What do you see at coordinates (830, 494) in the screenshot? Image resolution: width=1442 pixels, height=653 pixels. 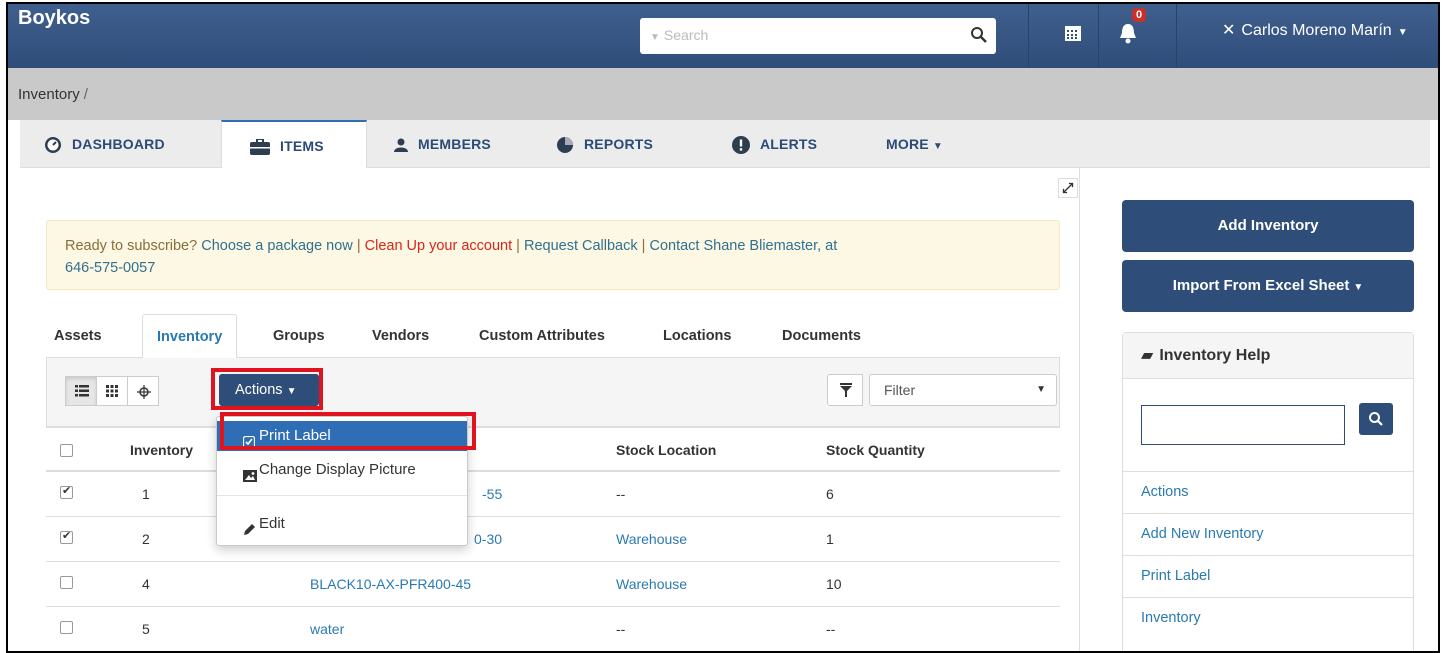 I see `row-quantity: 6` at bounding box center [830, 494].